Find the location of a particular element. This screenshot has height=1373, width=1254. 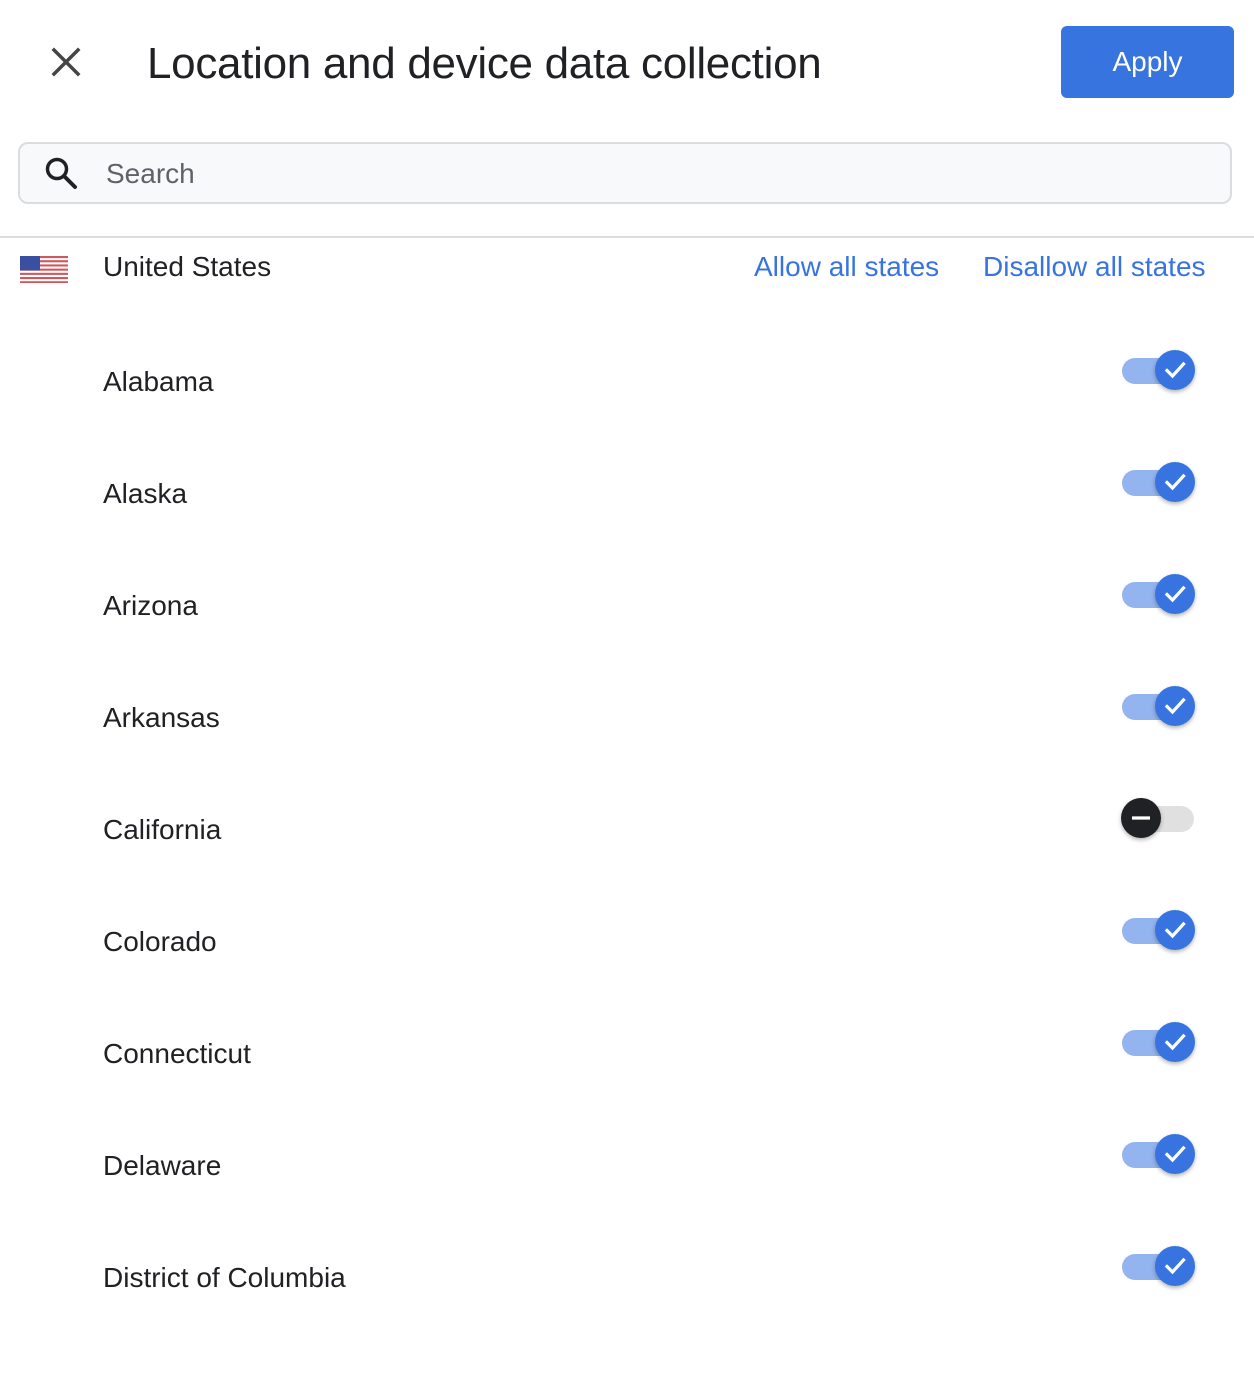

state-row: Delaware is located at coordinates (627, 1197).